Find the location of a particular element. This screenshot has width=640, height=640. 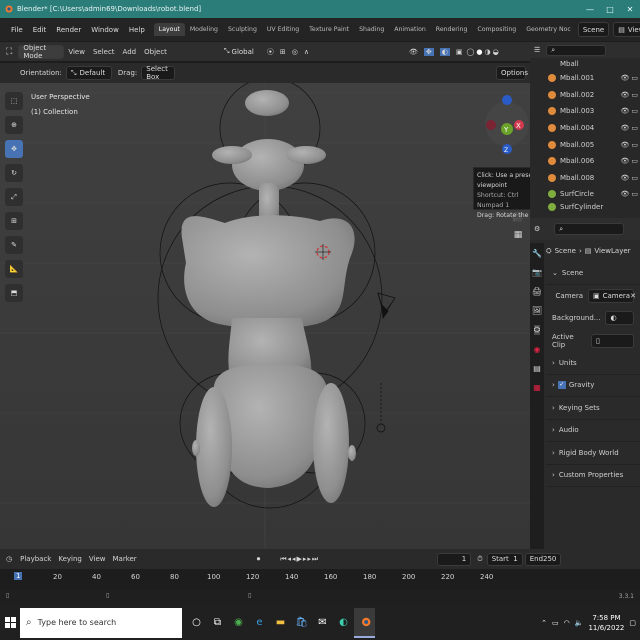

edge-icon: e is located at coordinates (259, 623).